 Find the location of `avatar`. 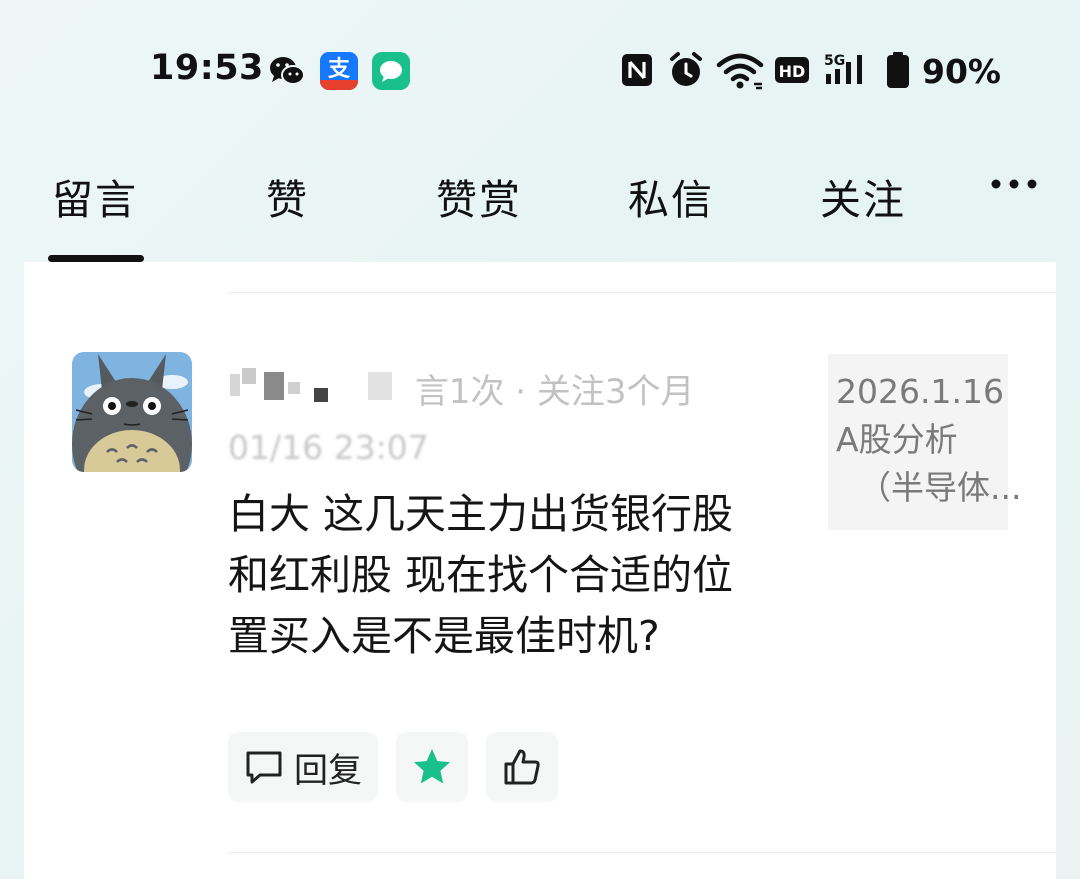

avatar is located at coordinates (132, 412).